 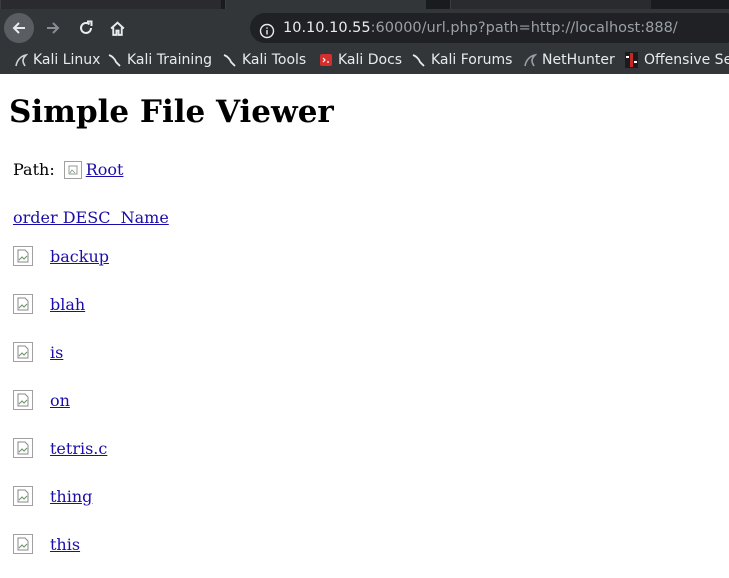 I want to click on file-entry: thing, so click(x=52, y=496).